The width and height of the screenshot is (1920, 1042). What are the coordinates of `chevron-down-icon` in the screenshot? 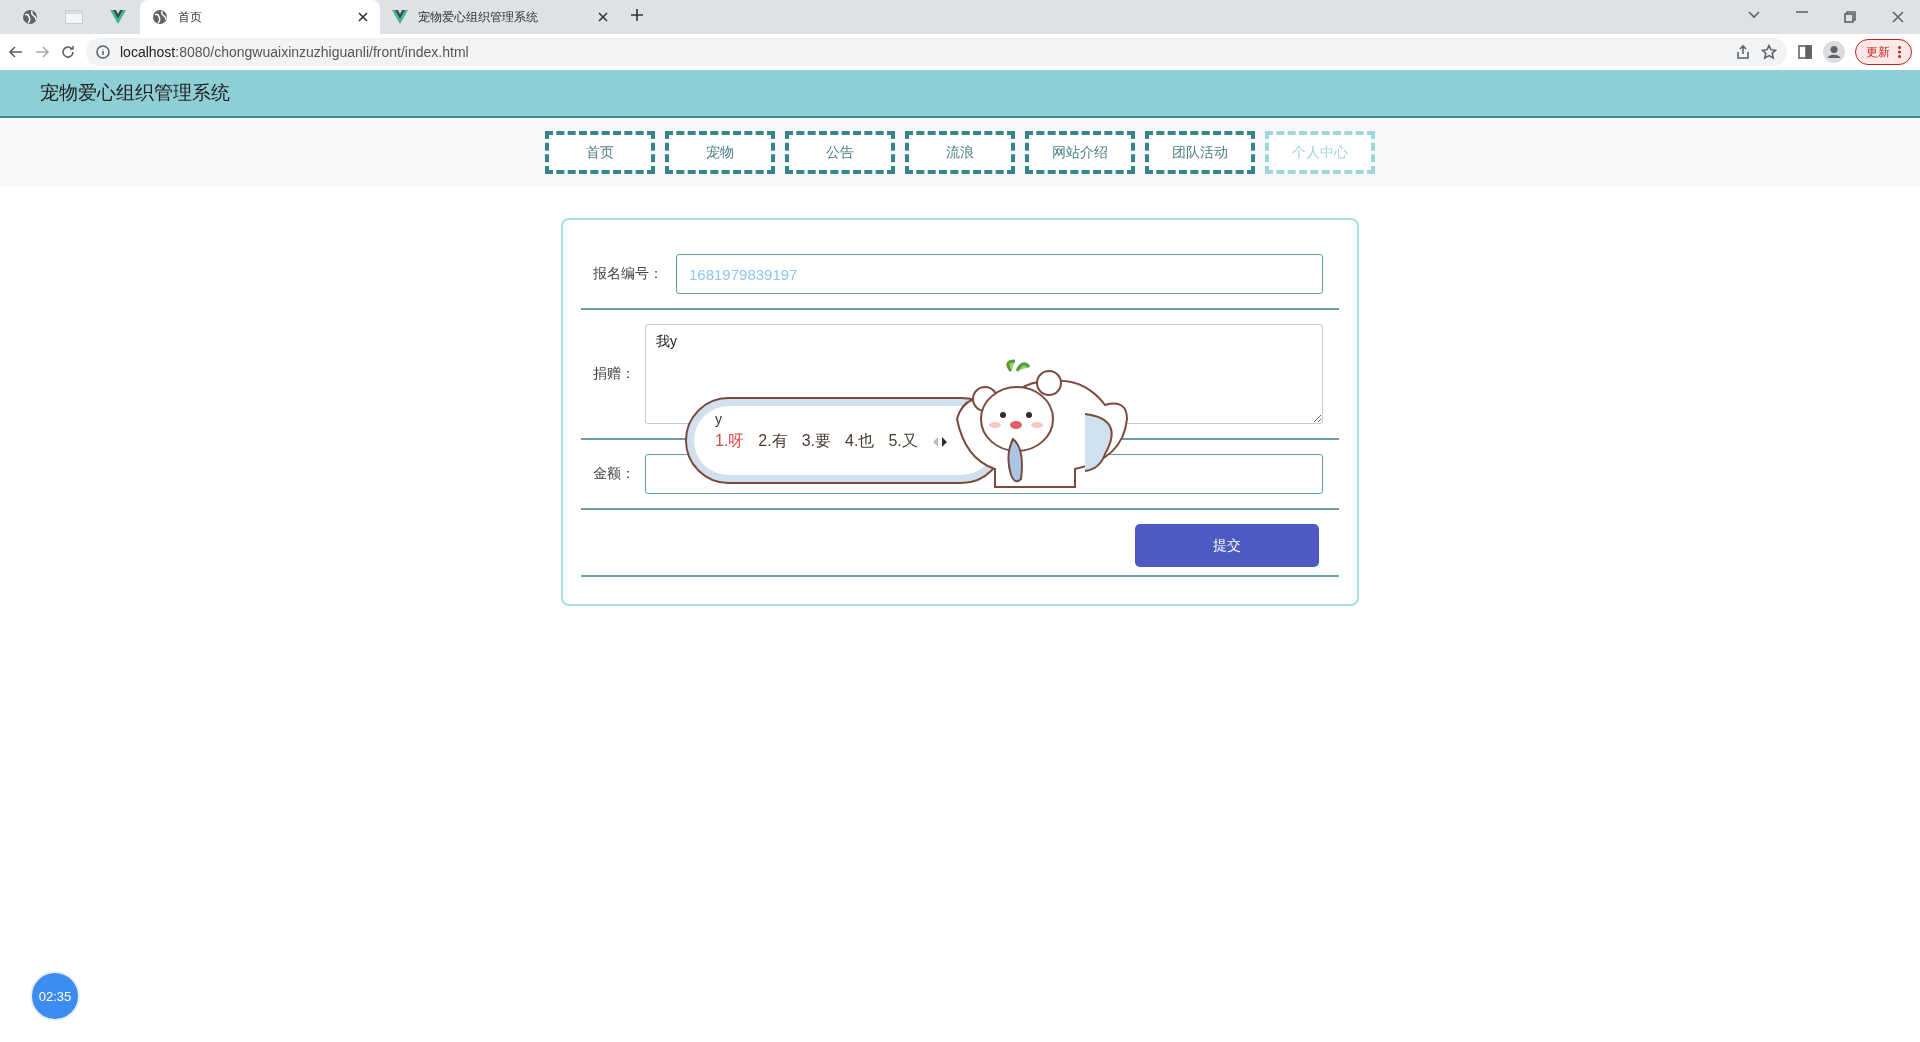 It's located at (1754, 15).